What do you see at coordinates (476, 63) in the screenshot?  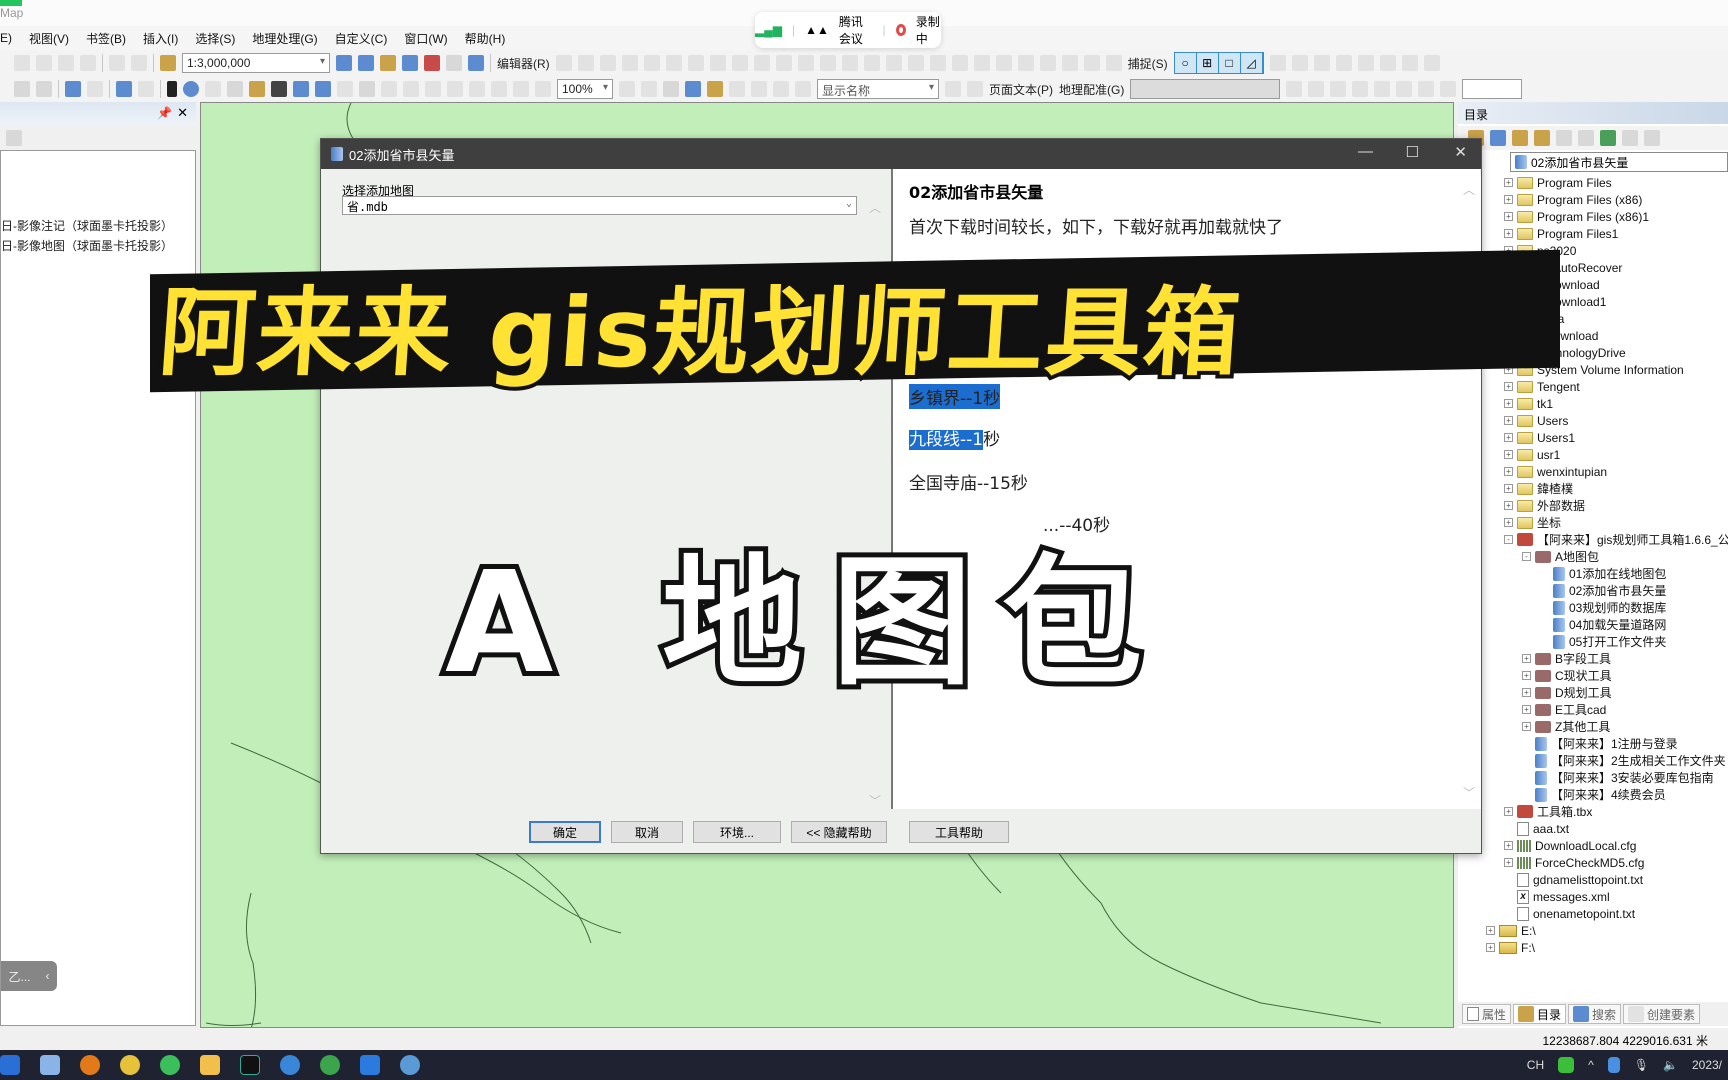 I see `modelbuilder-icon` at bounding box center [476, 63].